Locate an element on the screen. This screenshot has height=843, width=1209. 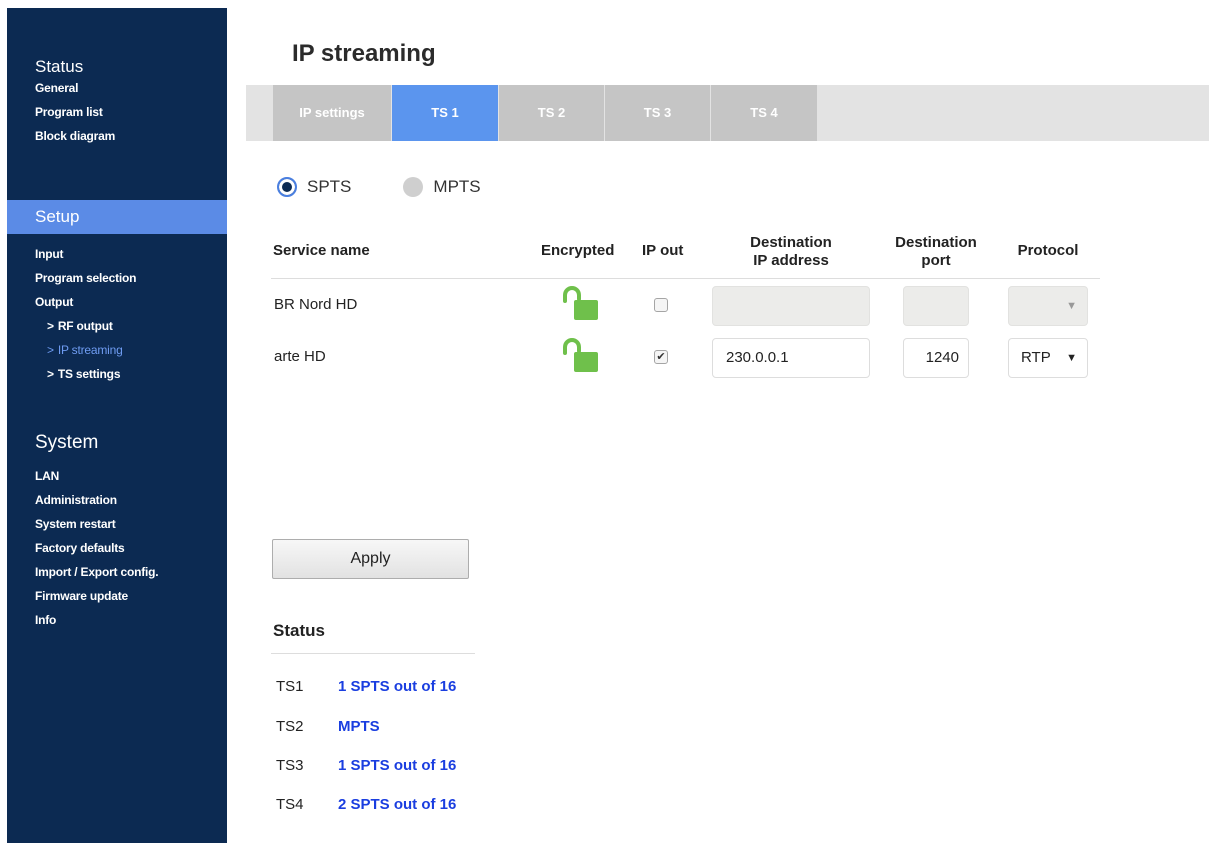
sidebar-item-output: Output is located at coordinates (117, 302).